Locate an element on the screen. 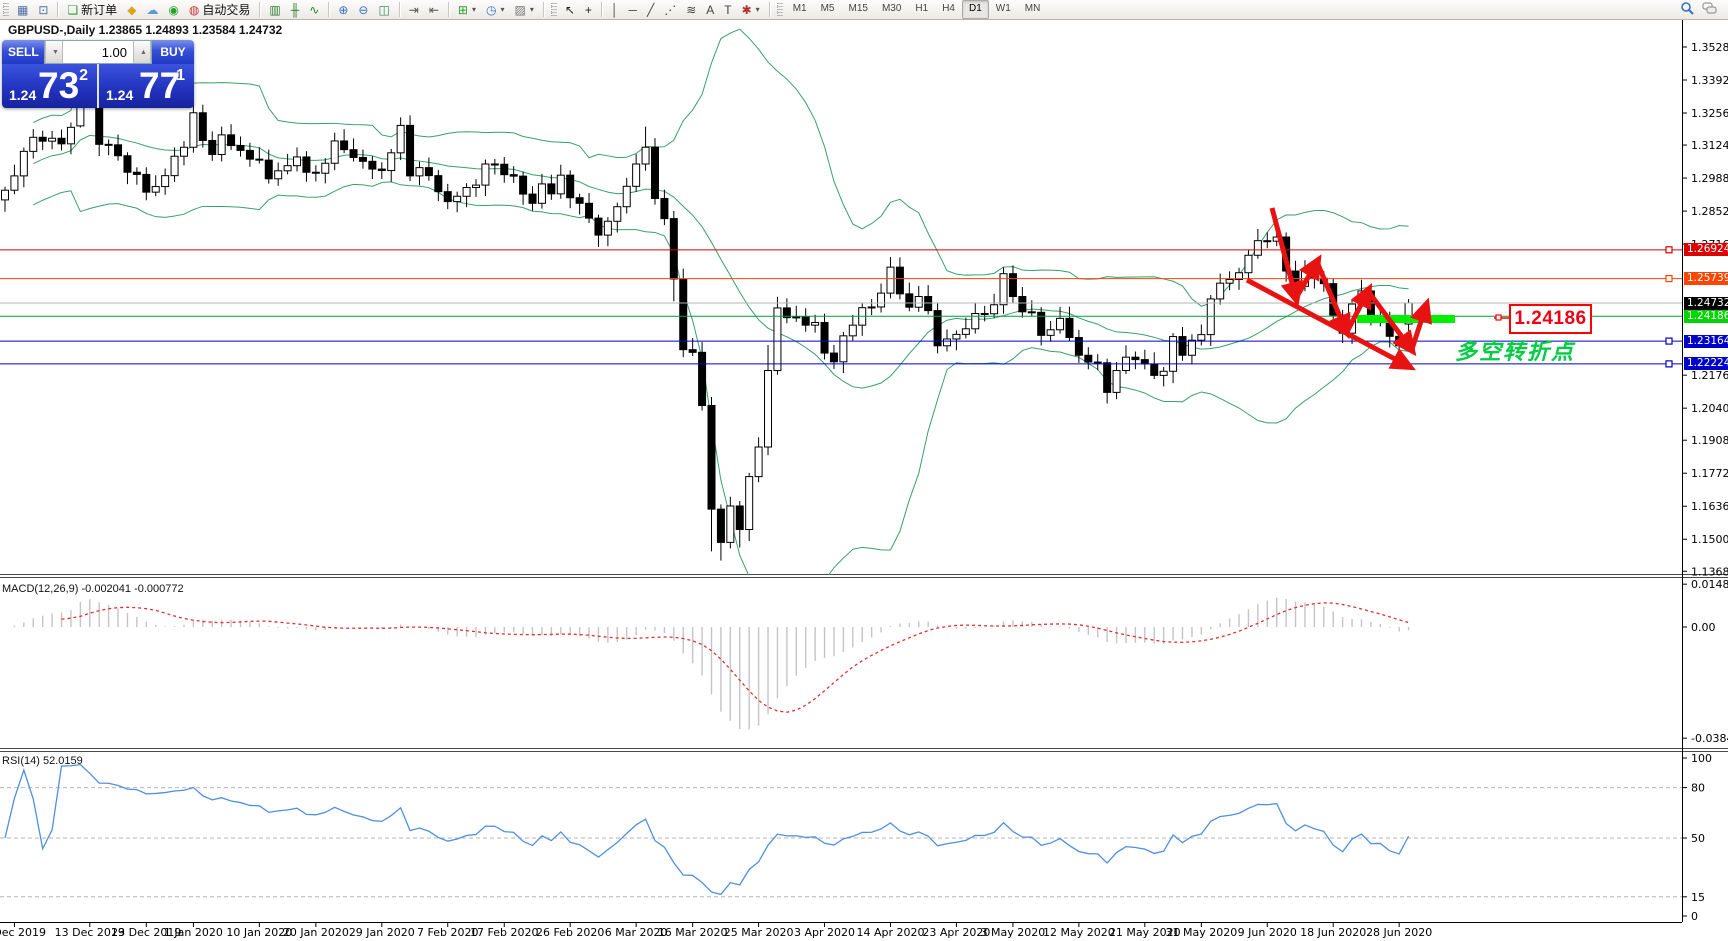  zoom-in-icon: ⊕ is located at coordinates (343, 10).